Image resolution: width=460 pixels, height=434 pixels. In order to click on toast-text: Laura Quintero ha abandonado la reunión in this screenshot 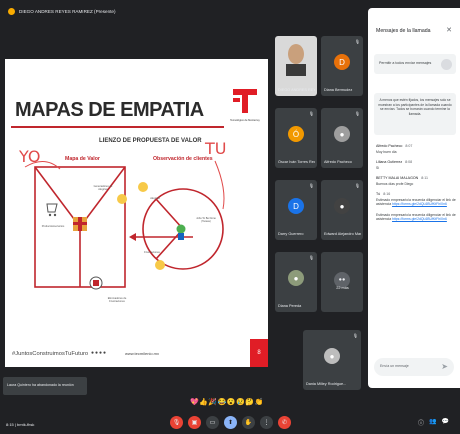, I will do `click(40, 385)`.